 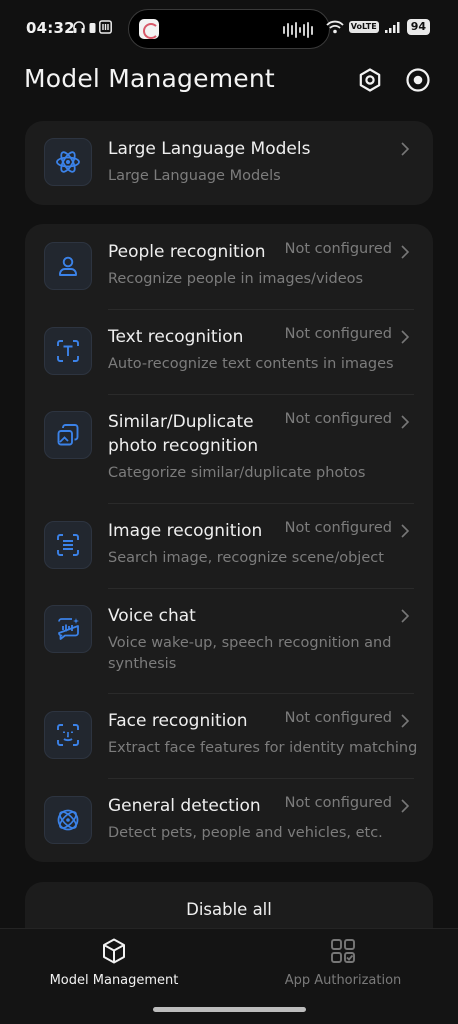 I want to click on image-recognition-icon-box, so click(x=68, y=545).